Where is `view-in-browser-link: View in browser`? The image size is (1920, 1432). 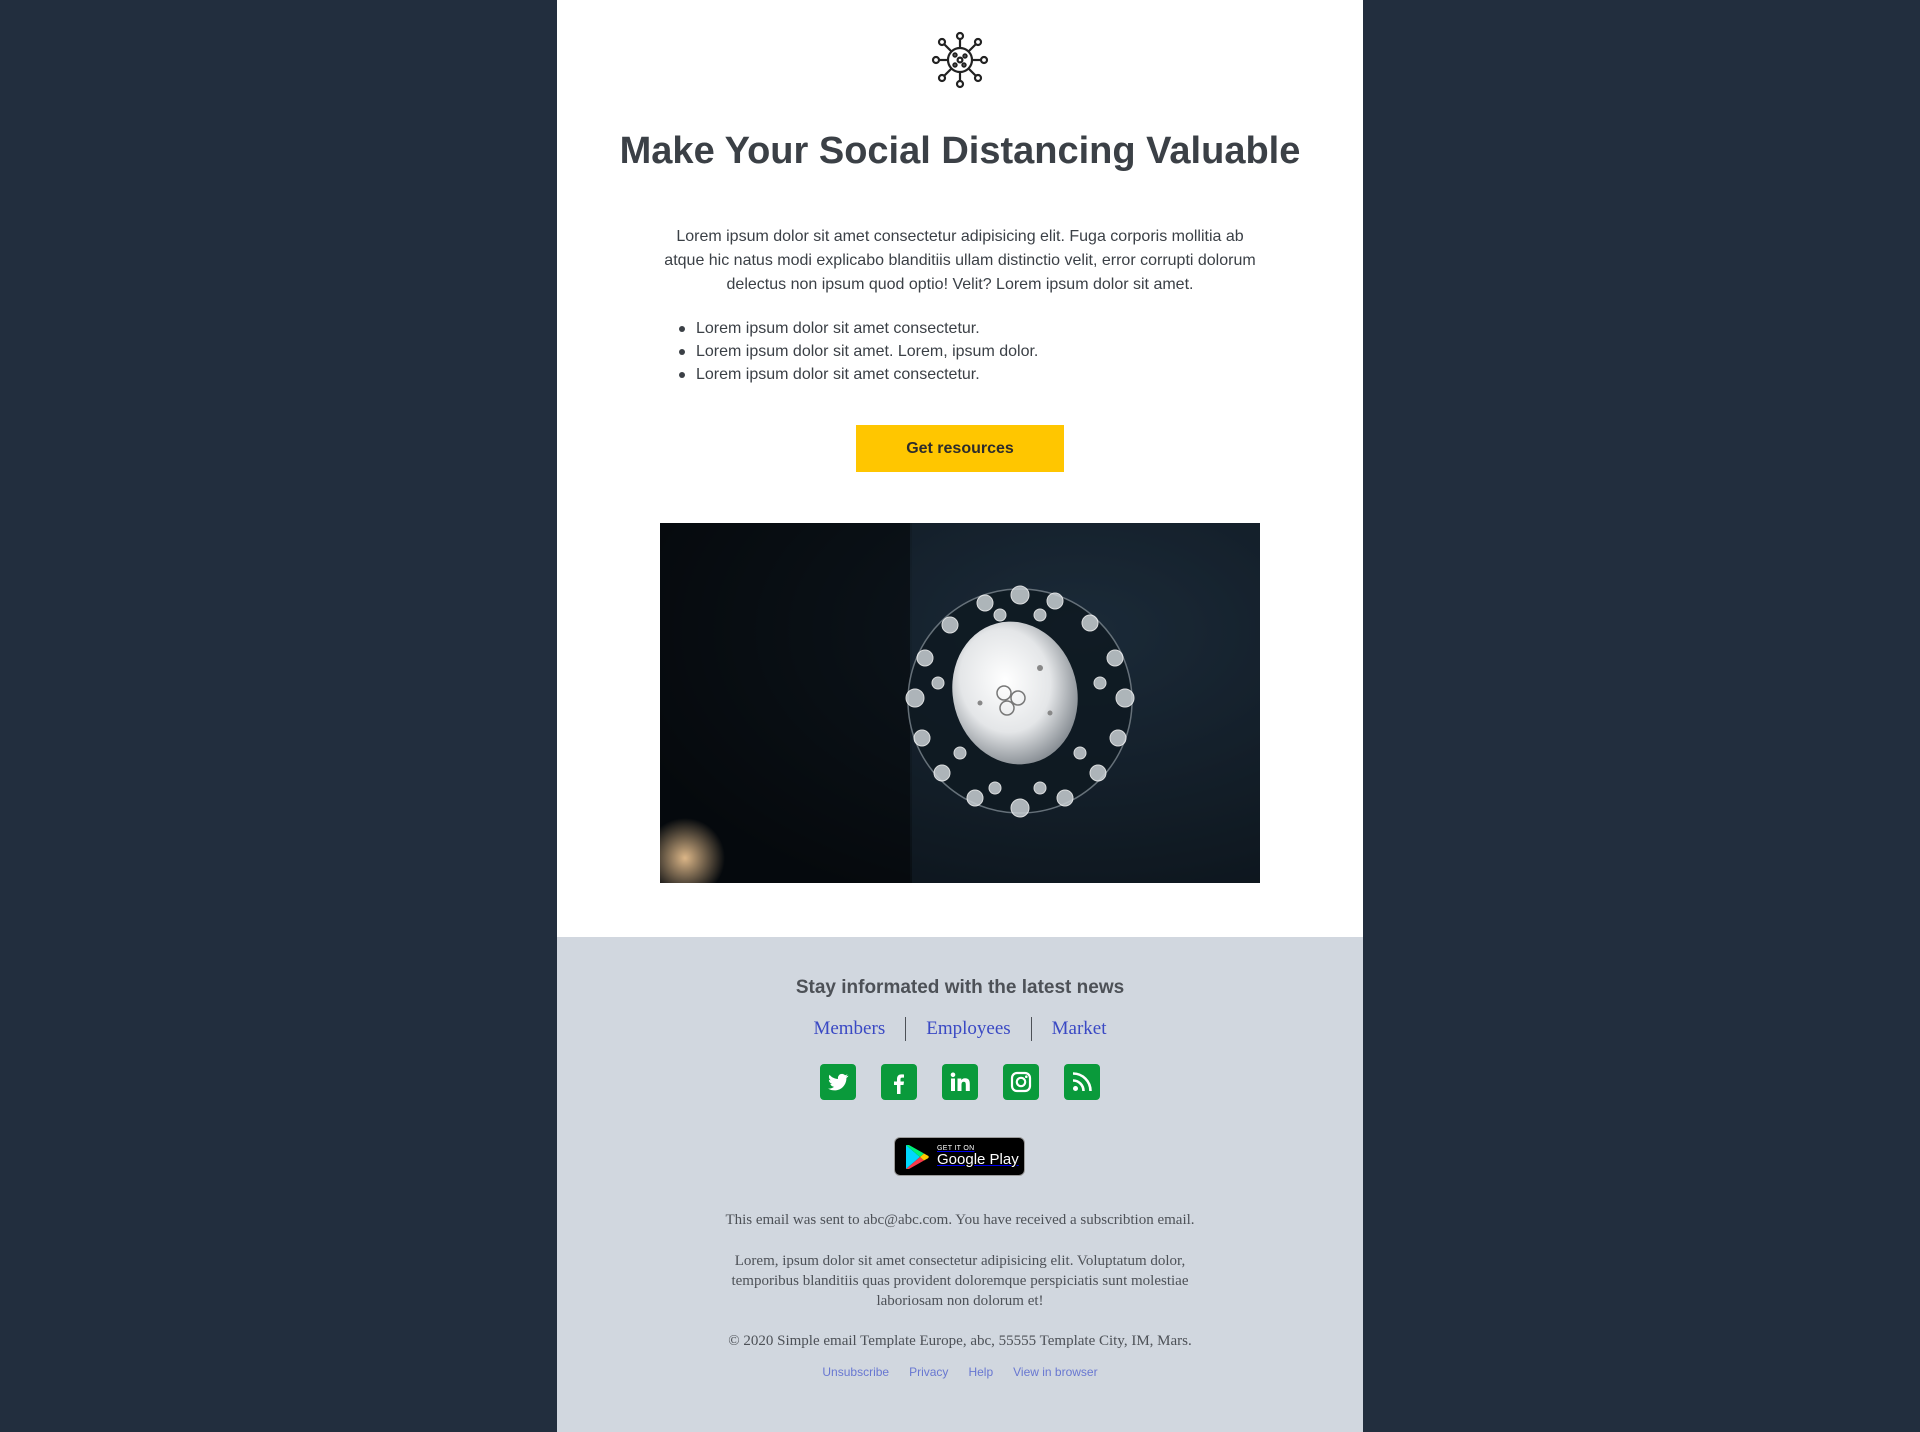 view-in-browser-link: View in browser is located at coordinates (1055, 1372).